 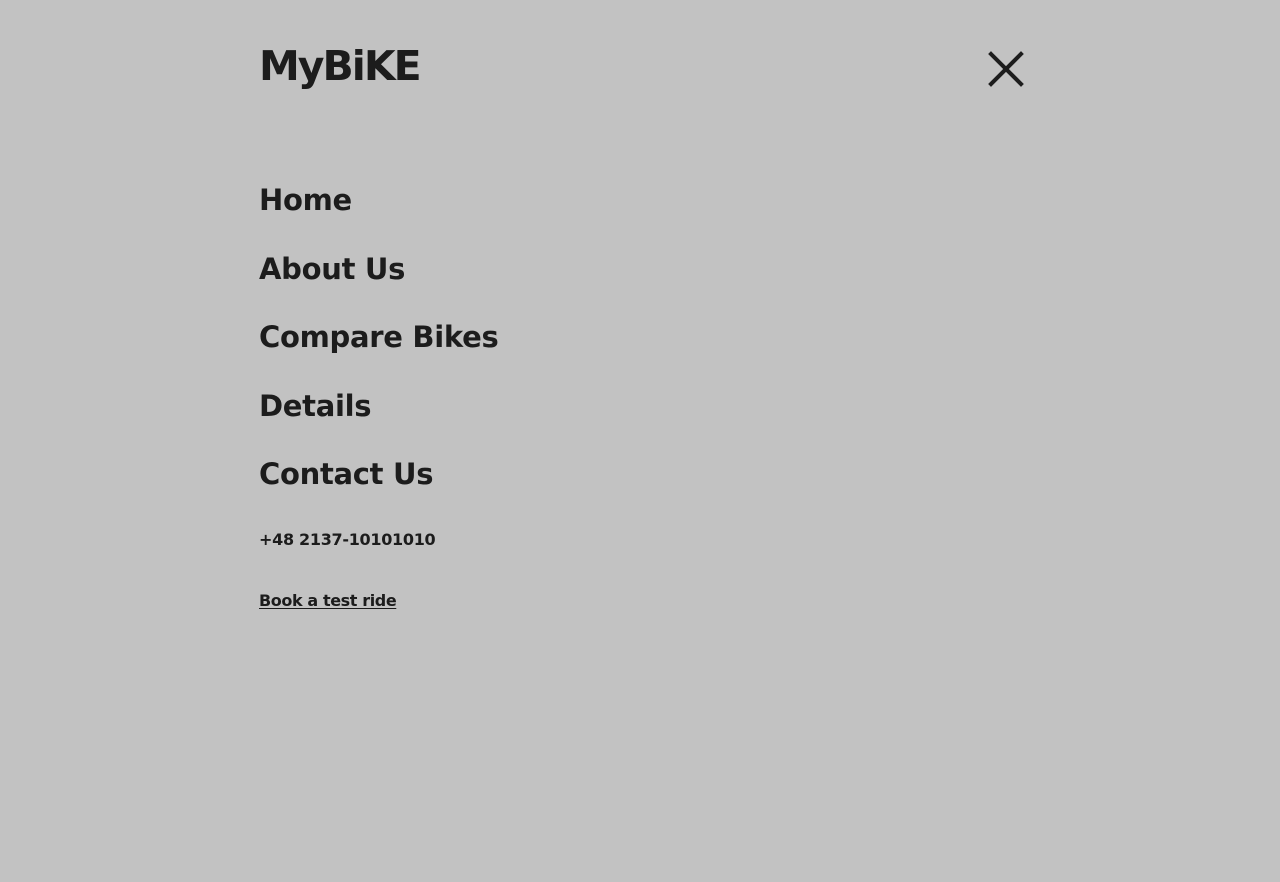 I want to click on close-icon, so click(x=1006, y=69).